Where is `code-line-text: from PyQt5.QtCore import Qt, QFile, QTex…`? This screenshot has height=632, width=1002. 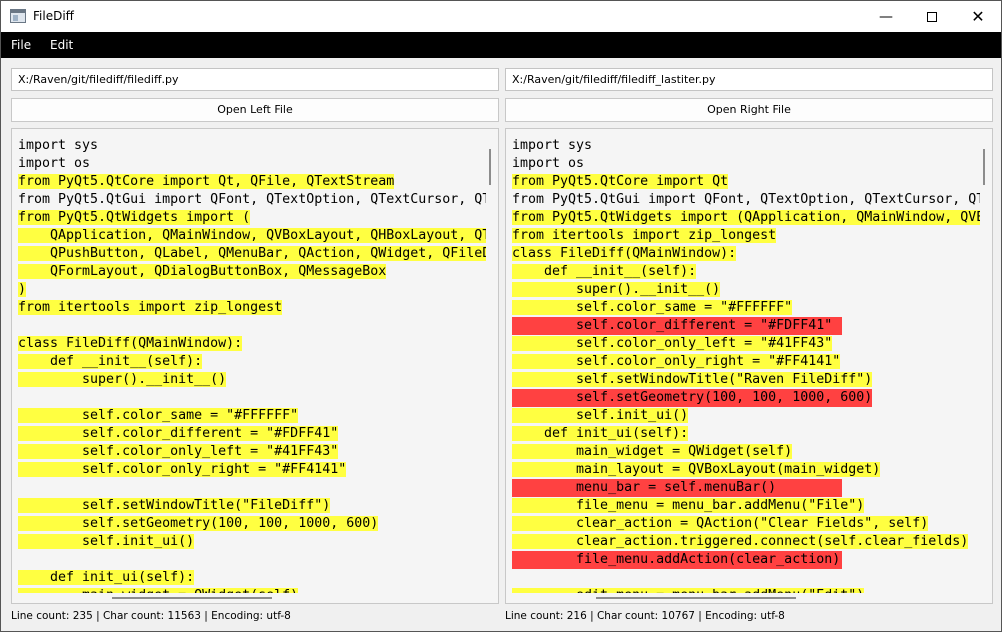
code-line-text: from PyQt5.QtCore import Qt, QFile, QTex… is located at coordinates (206, 181).